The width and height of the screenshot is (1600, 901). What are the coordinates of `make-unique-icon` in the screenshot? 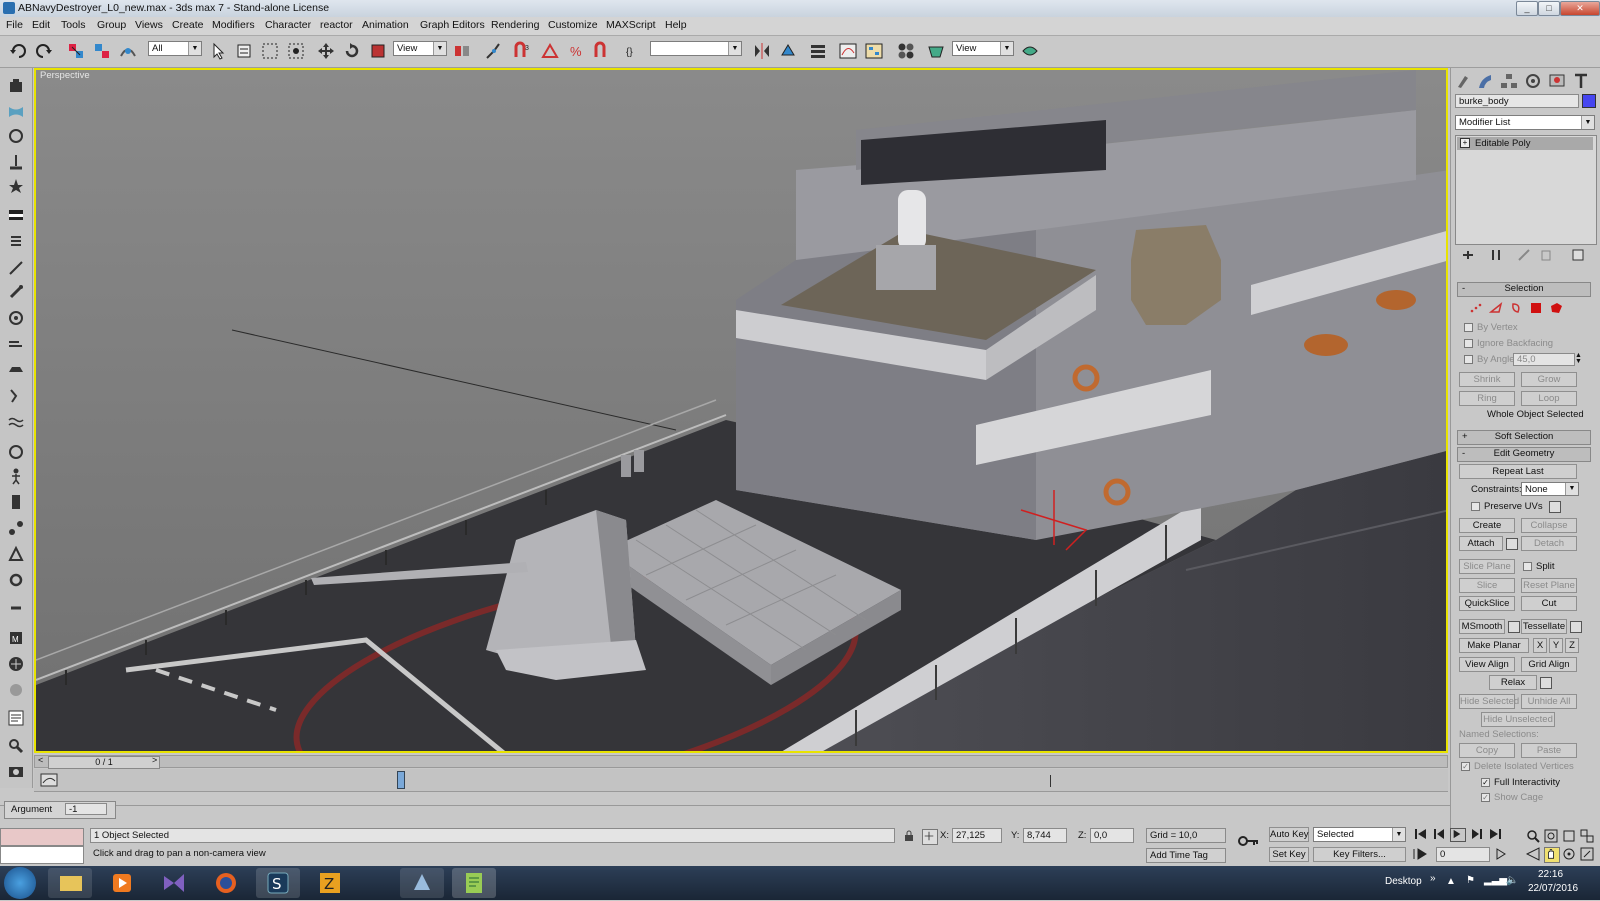 It's located at (1524, 255).